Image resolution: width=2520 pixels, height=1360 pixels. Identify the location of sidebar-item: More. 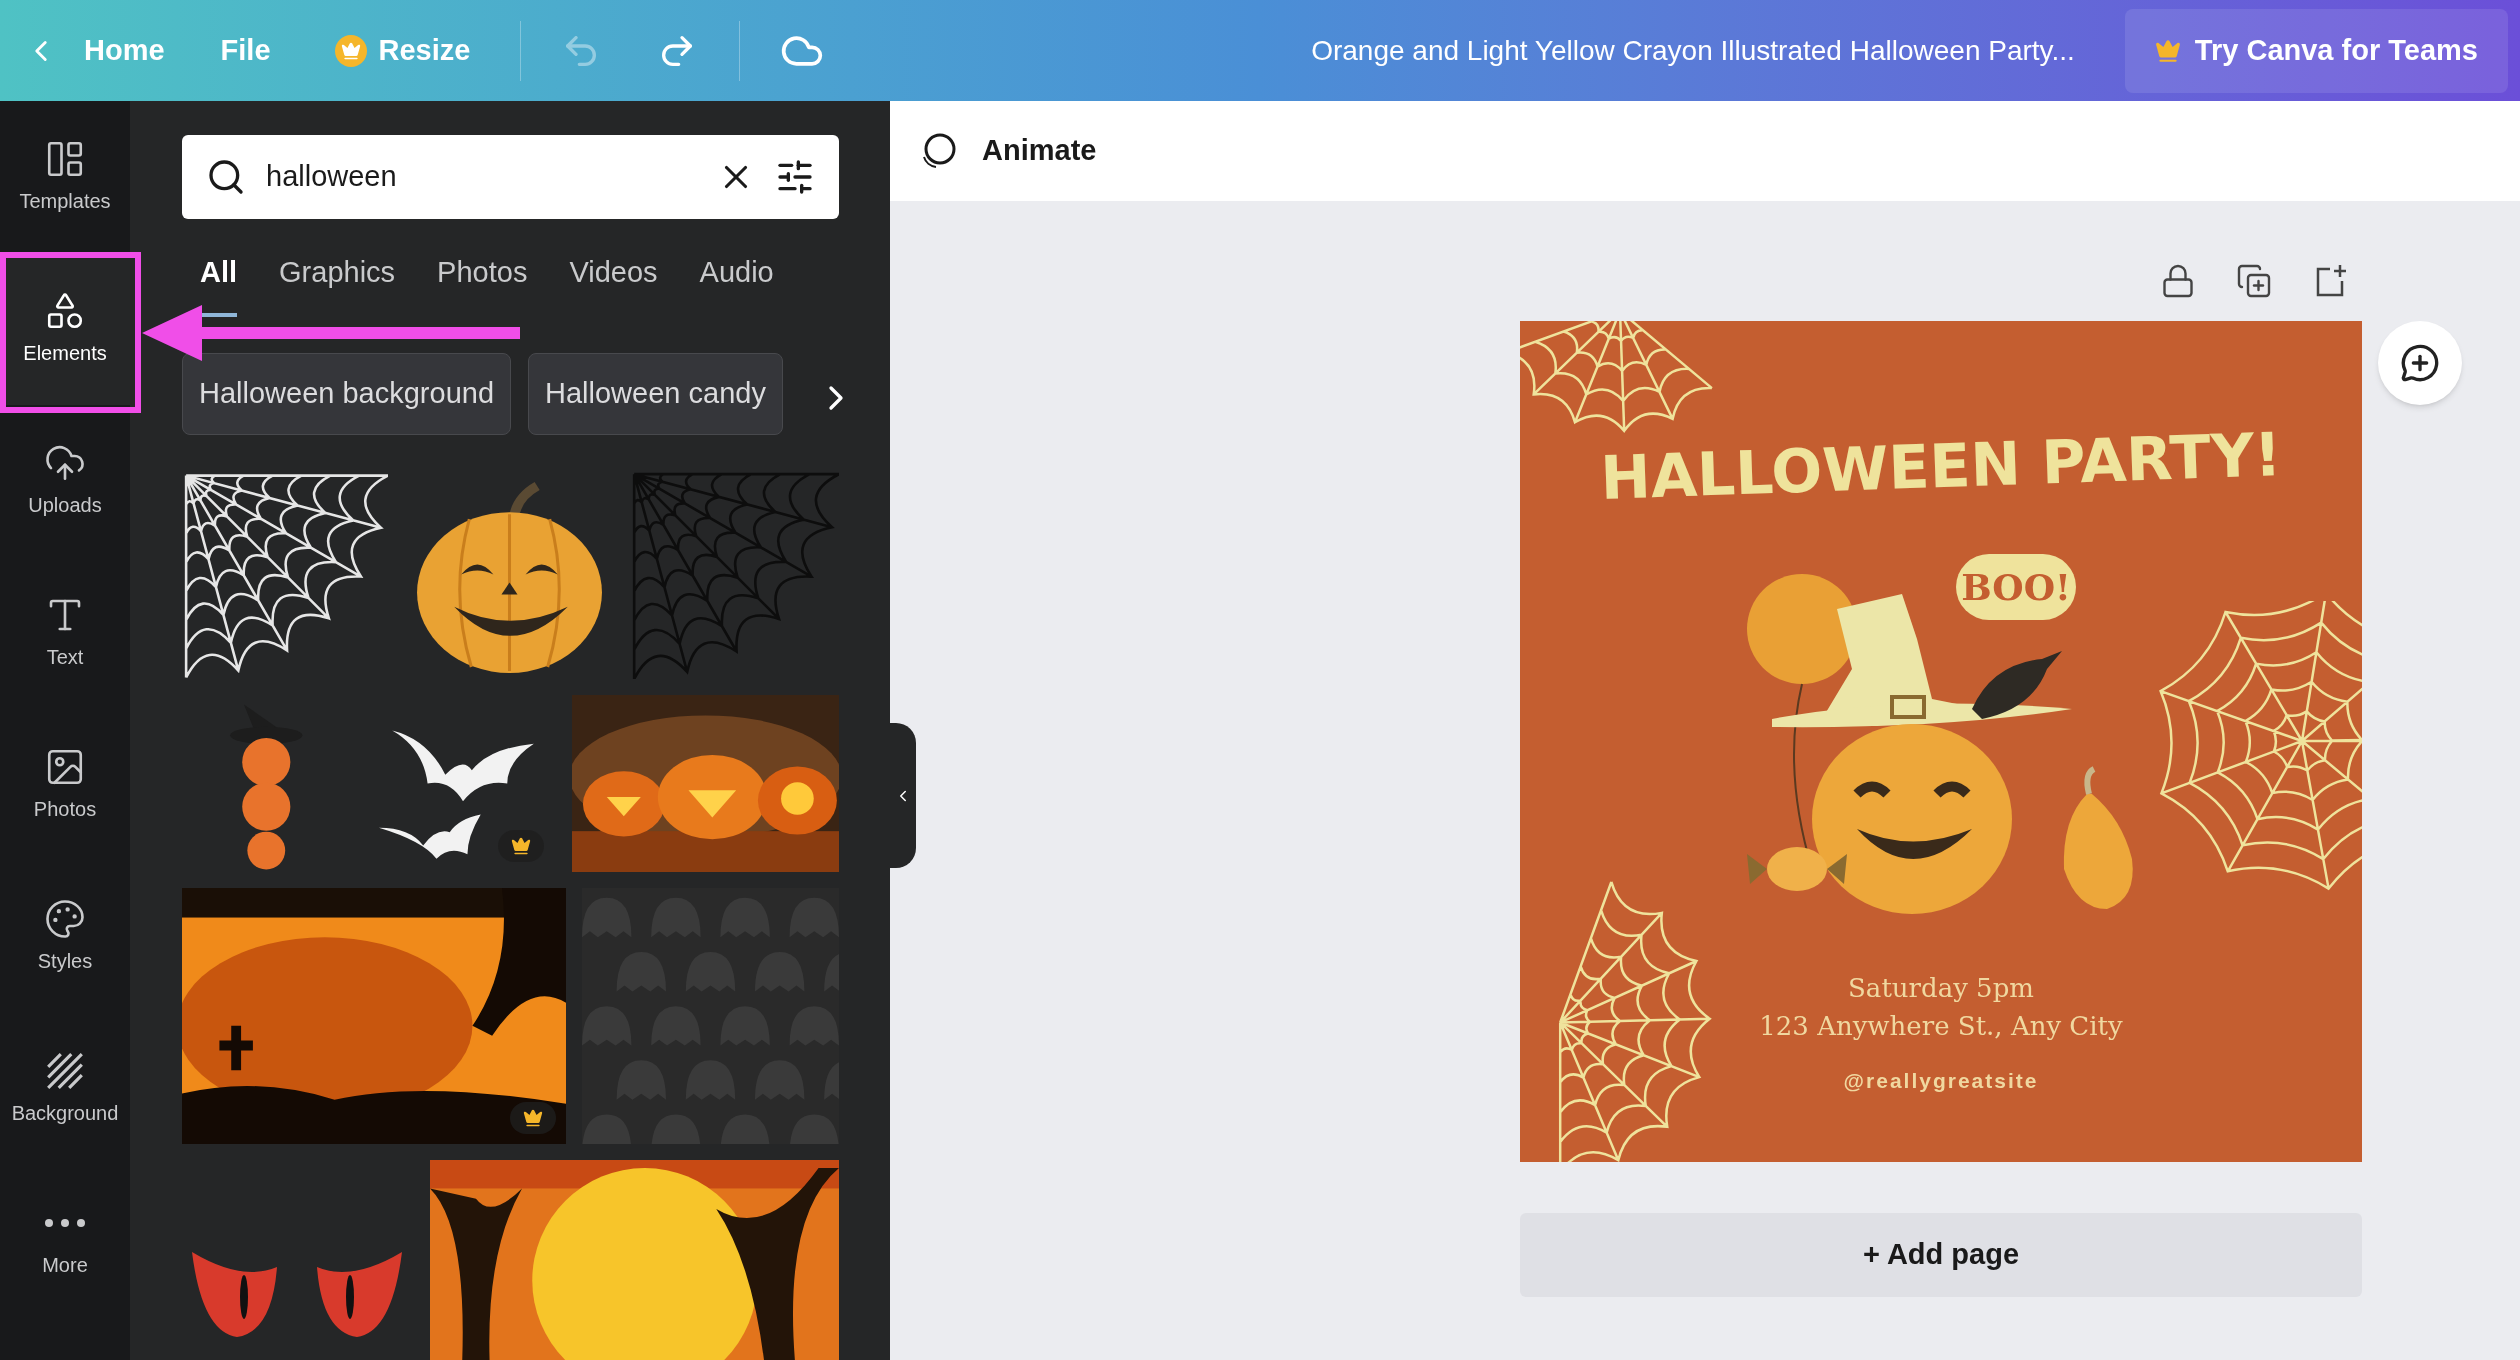
(65, 1241).